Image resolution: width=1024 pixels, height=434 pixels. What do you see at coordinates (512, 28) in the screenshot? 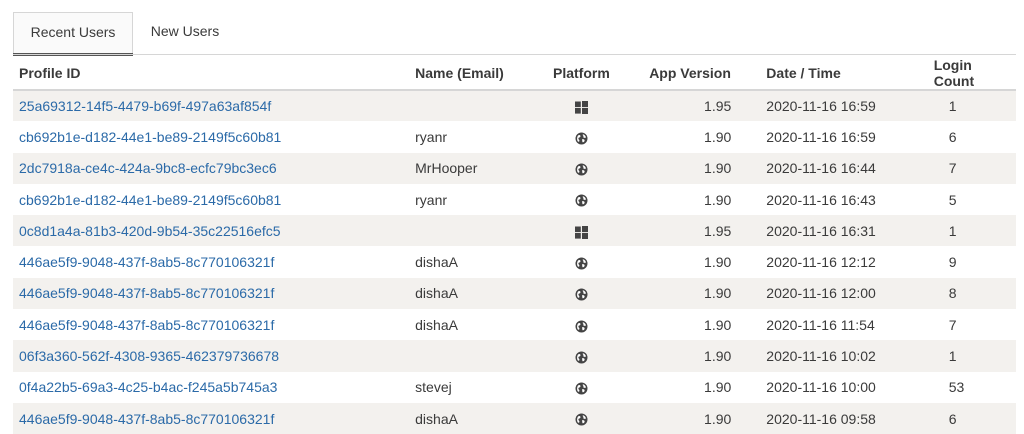
I see `tab-bar: Recent Users New Users` at bounding box center [512, 28].